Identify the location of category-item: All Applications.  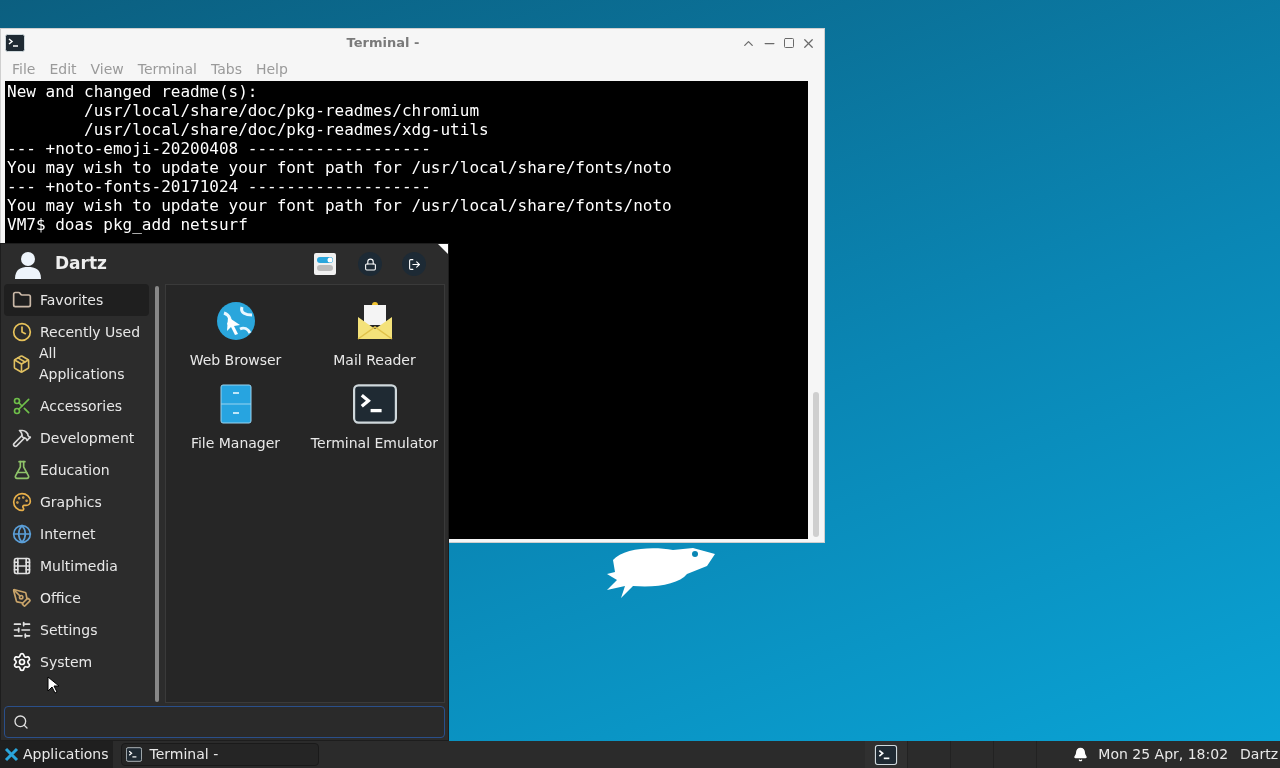
(76, 364).